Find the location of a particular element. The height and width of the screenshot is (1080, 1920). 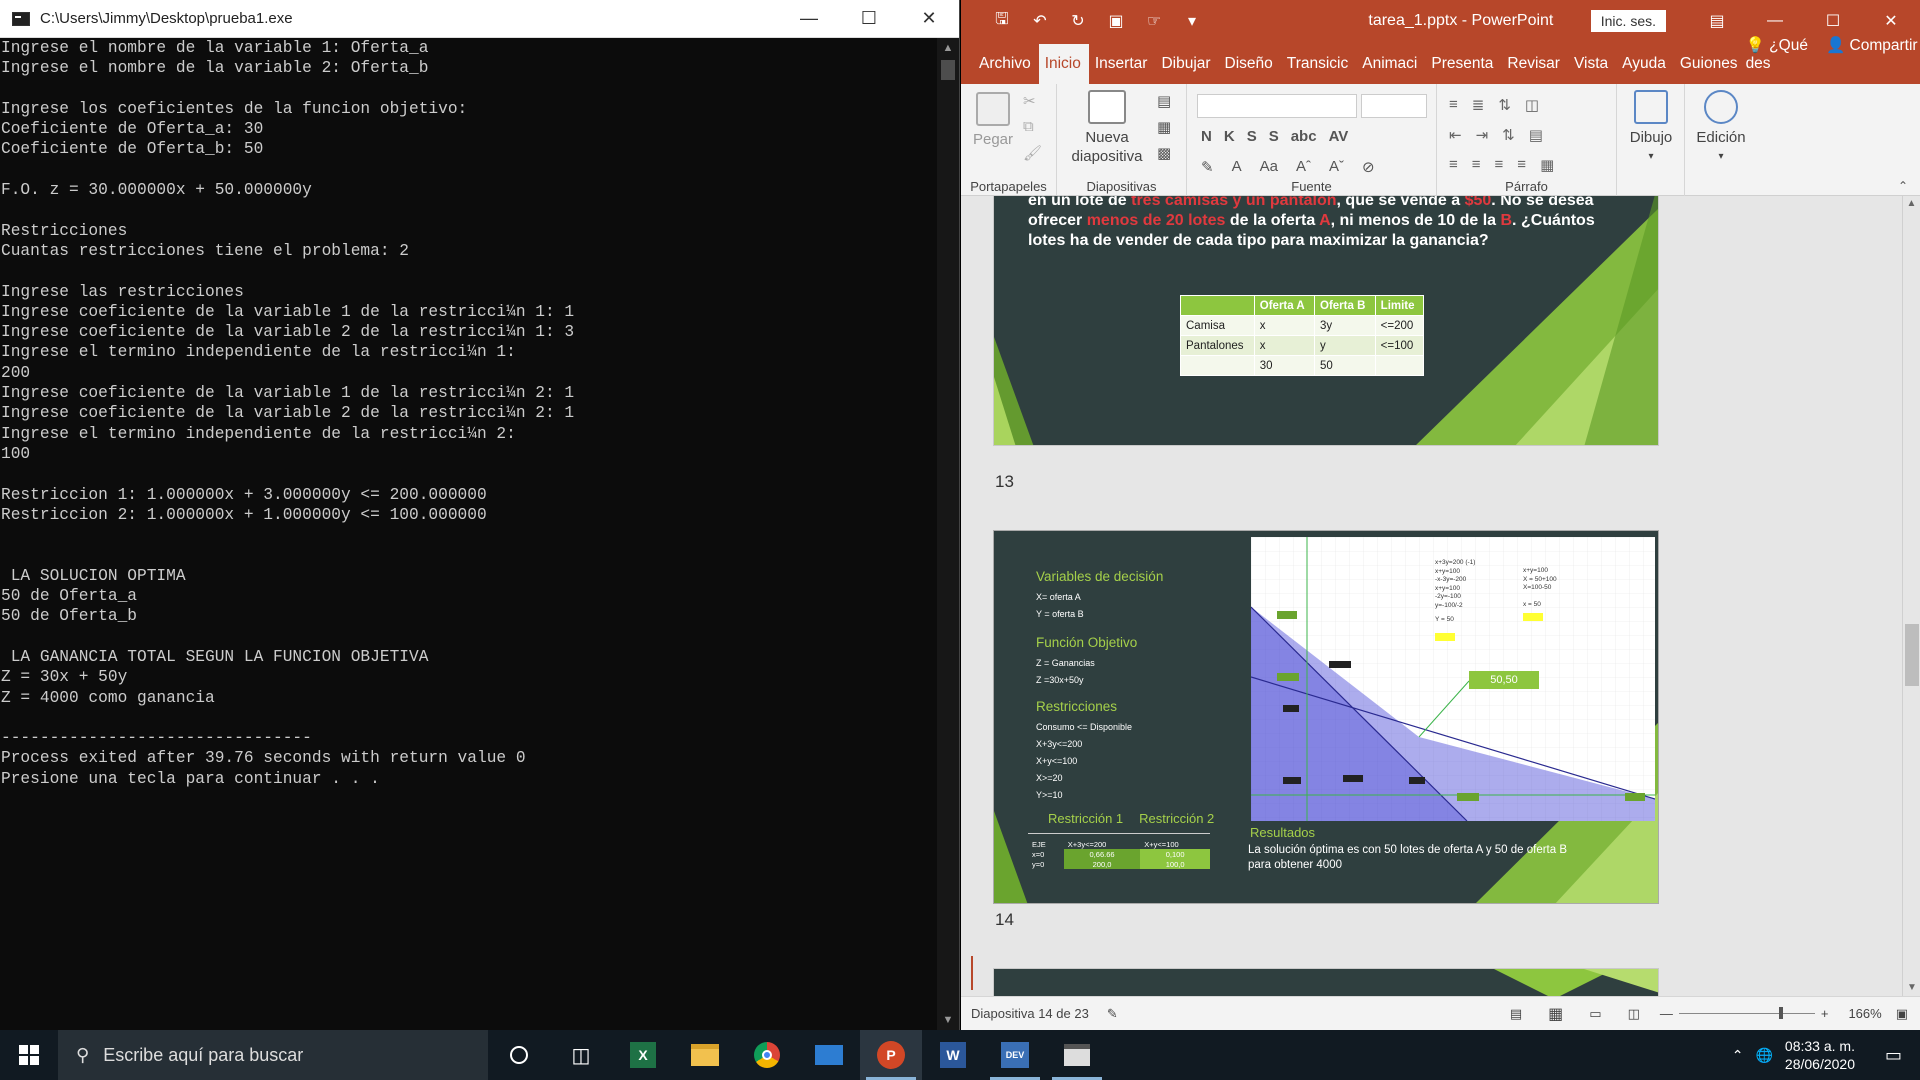

customize-qat-icon: ▾ is located at coordinates (1192, 21).